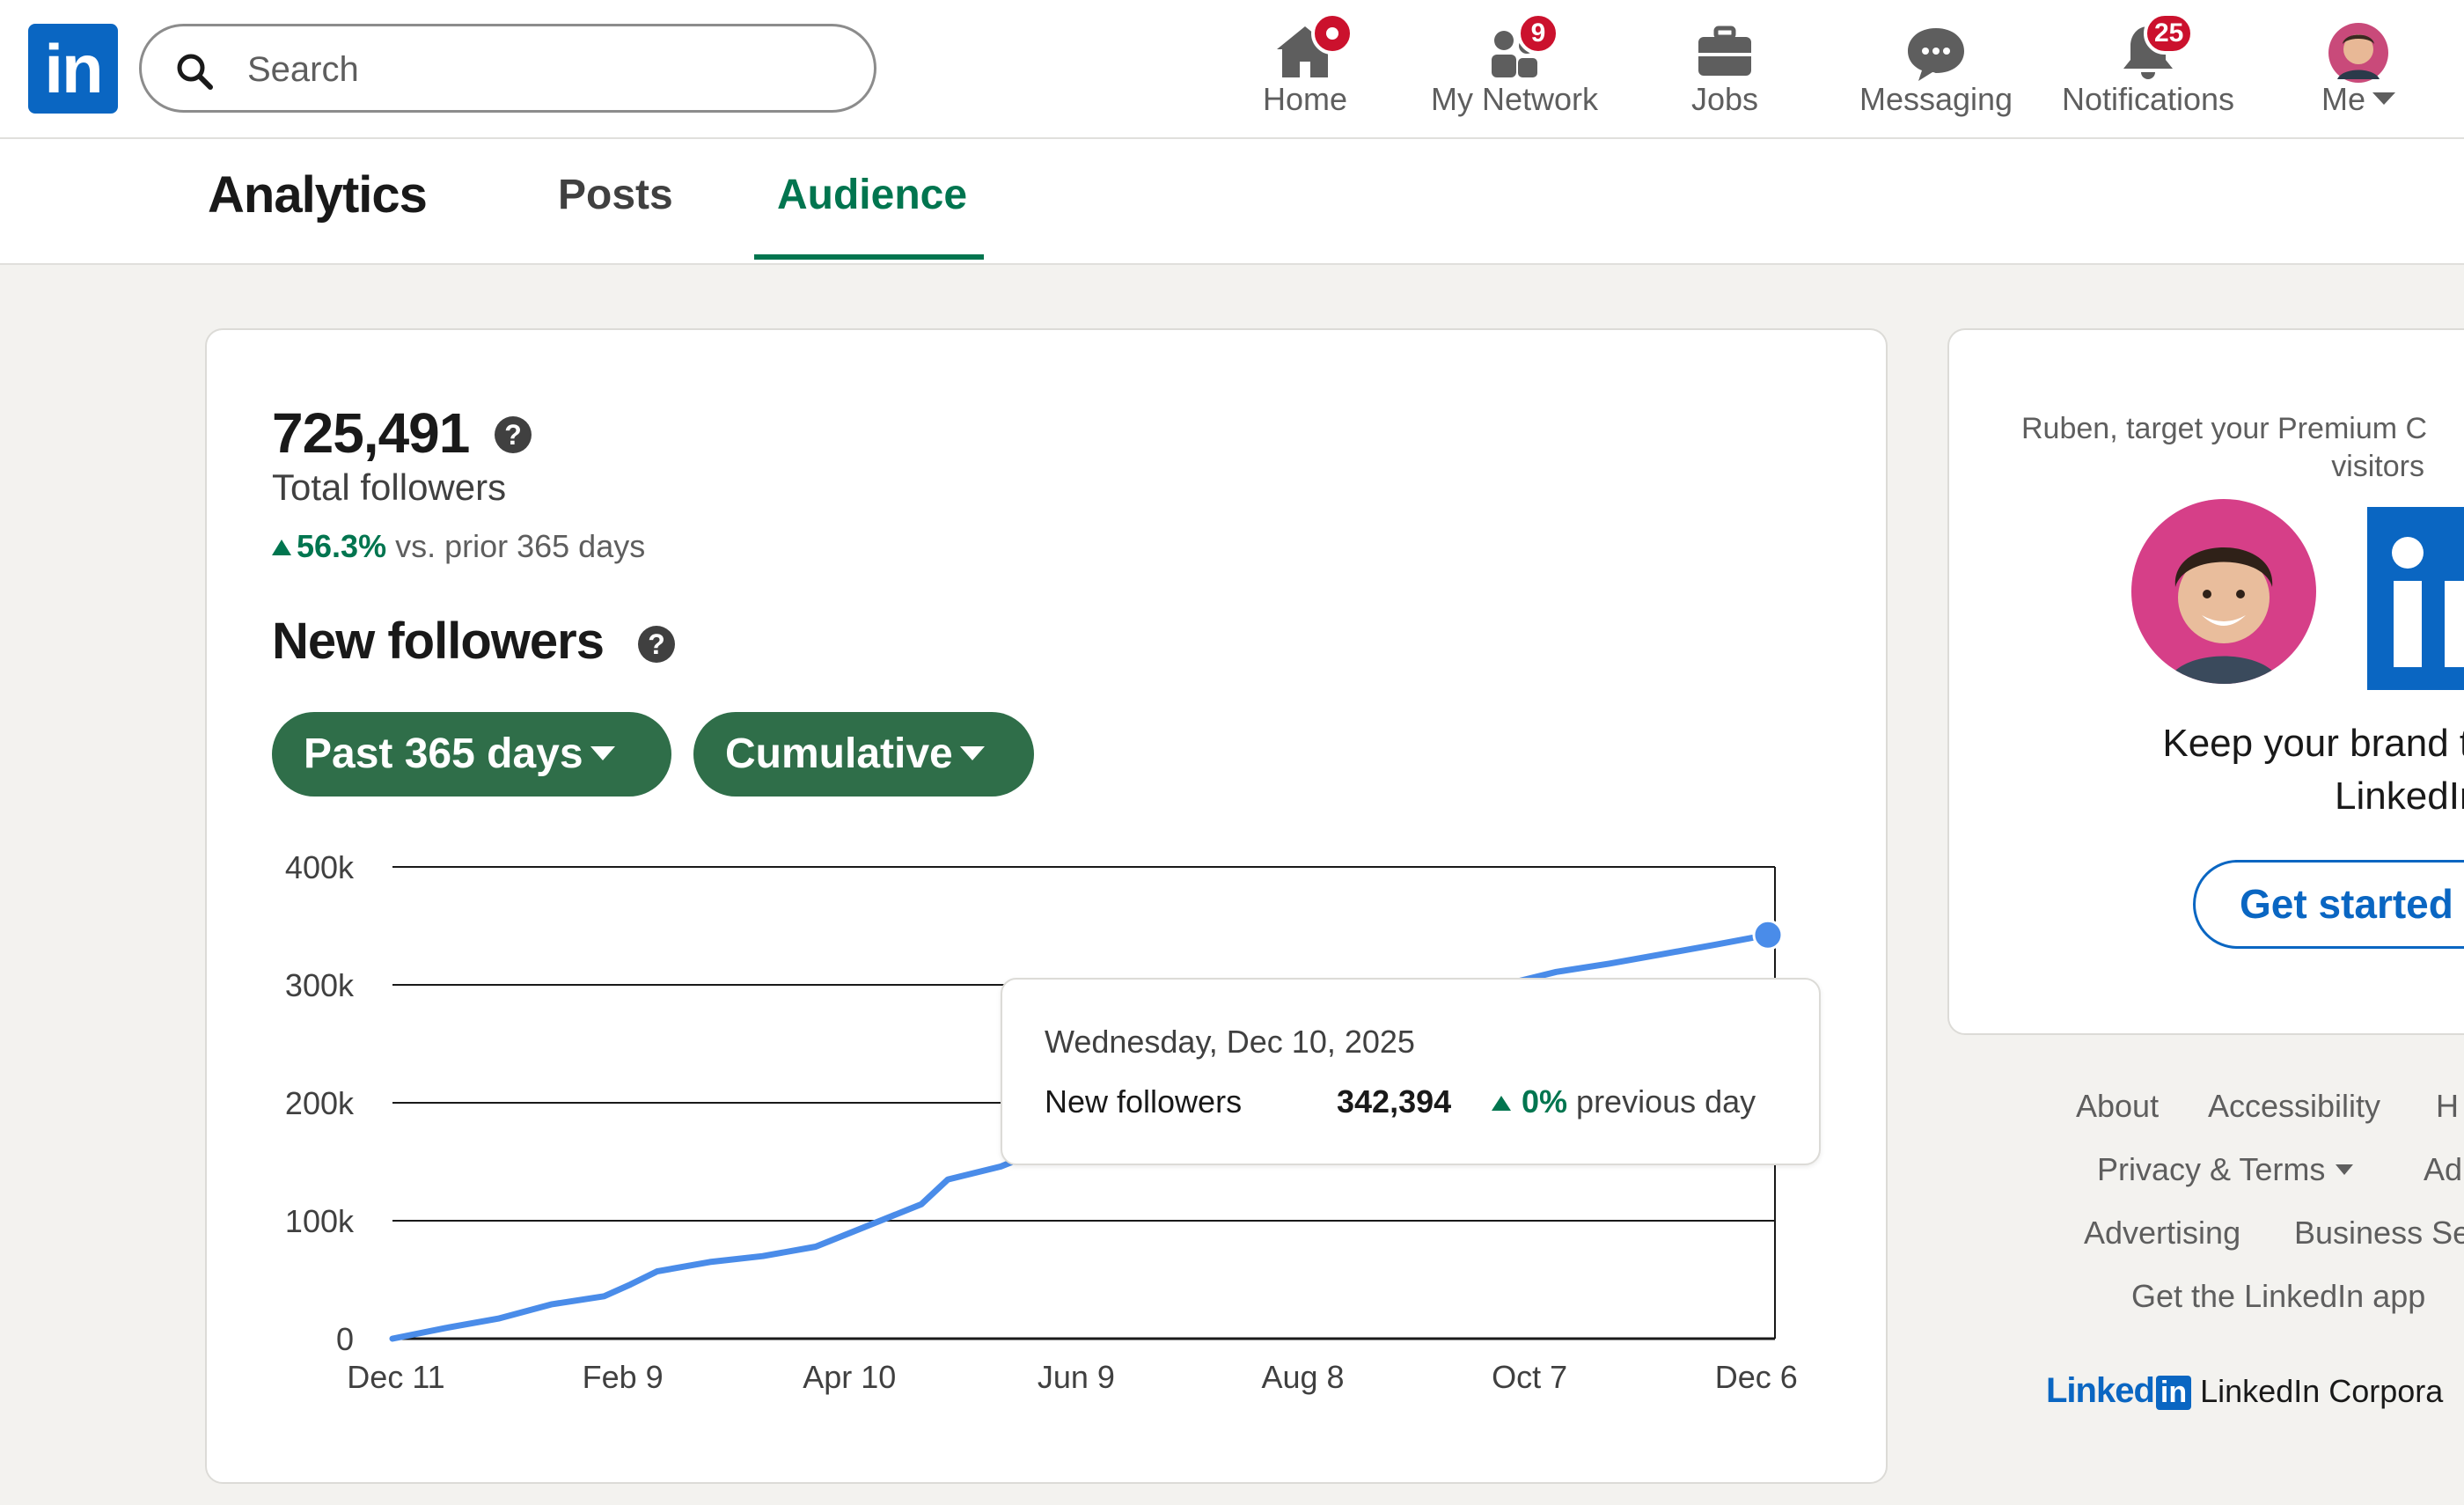  What do you see at coordinates (872, 195) in the screenshot?
I see `tab-audience: Audience` at bounding box center [872, 195].